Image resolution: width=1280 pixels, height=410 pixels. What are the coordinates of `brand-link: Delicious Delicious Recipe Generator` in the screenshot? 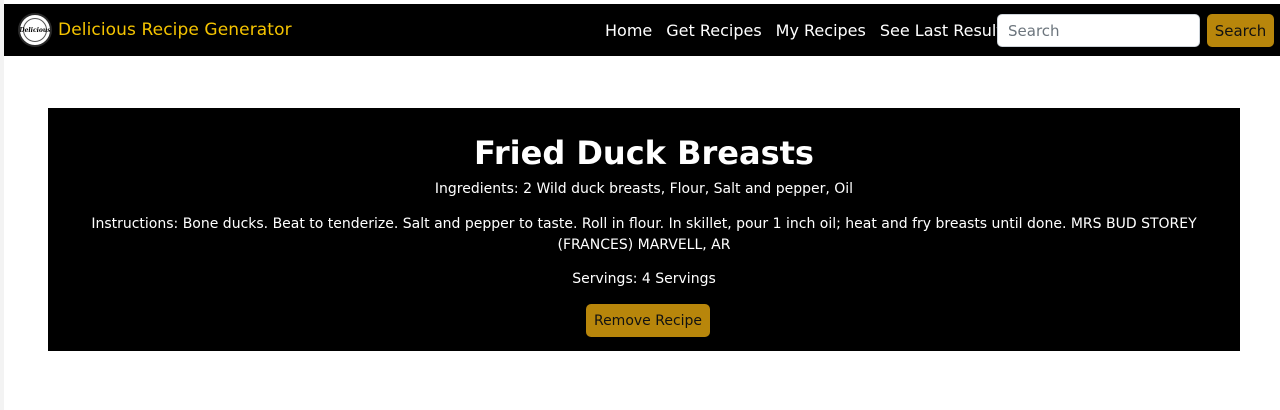 It's located at (155, 30).